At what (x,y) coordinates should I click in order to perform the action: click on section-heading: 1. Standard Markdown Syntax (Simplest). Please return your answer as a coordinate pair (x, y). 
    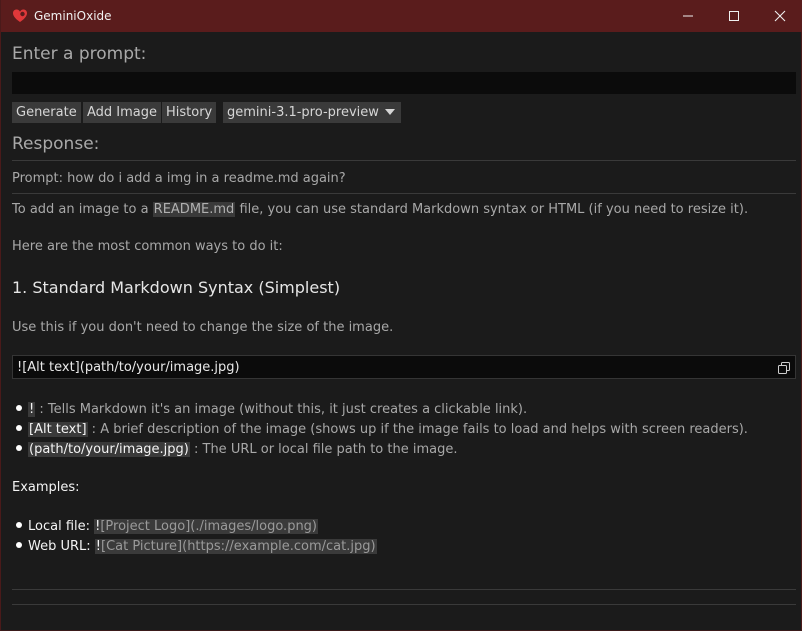
    Looking at the image, I should click on (176, 287).